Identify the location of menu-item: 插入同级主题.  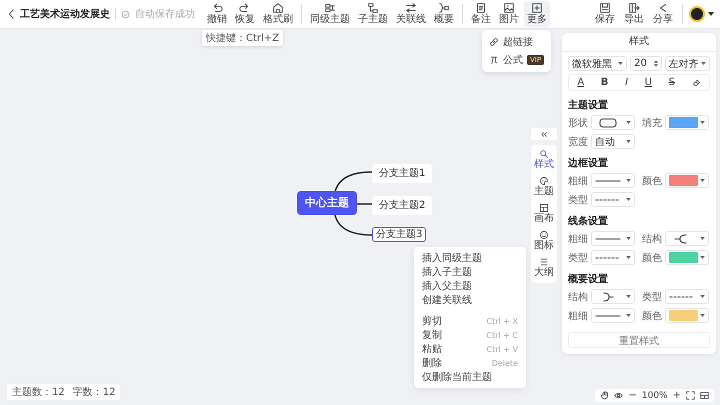
(470, 258).